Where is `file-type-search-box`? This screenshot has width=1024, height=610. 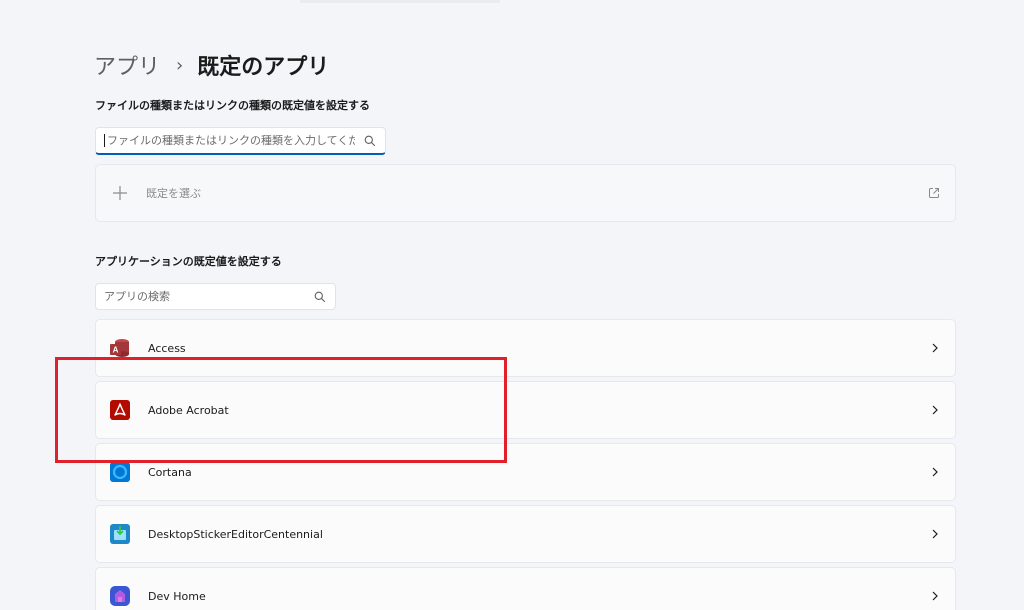 file-type-search-box is located at coordinates (240, 141).